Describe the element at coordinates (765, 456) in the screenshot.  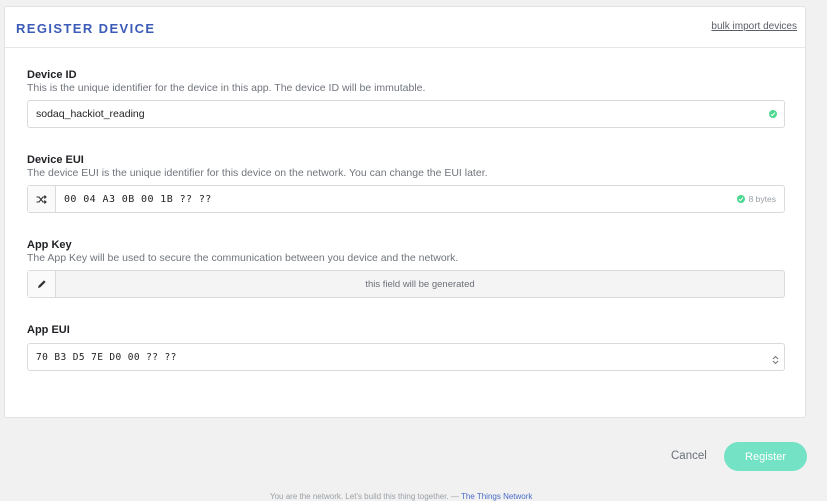
I see `register-button: Register` at that location.